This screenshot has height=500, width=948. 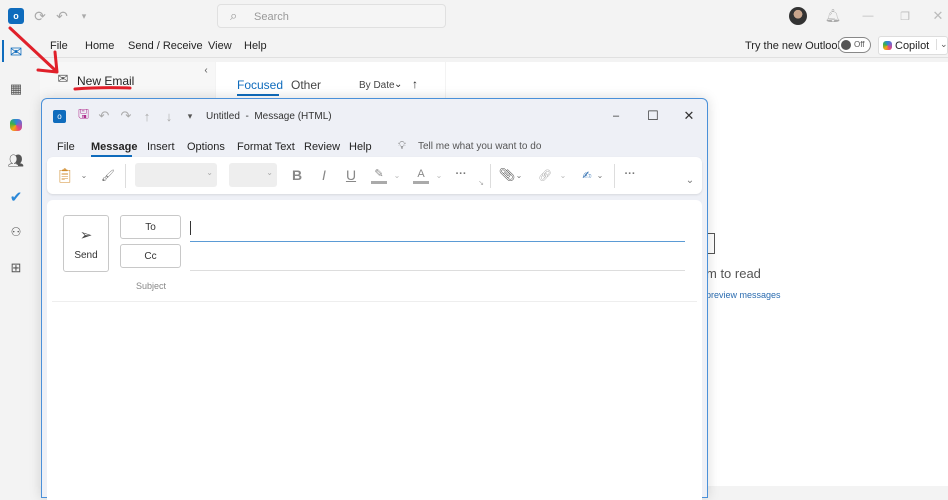 What do you see at coordinates (653, 116) in the screenshot?
I see `maximize-icon: ☐` at bounding box center [653, 116].